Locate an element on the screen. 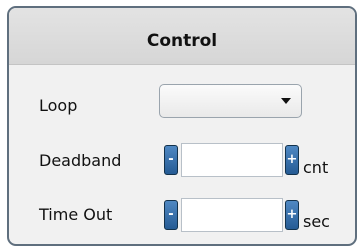 The image size is (363, 248). timeout-unit: sec is located at coordinates (316, 221).